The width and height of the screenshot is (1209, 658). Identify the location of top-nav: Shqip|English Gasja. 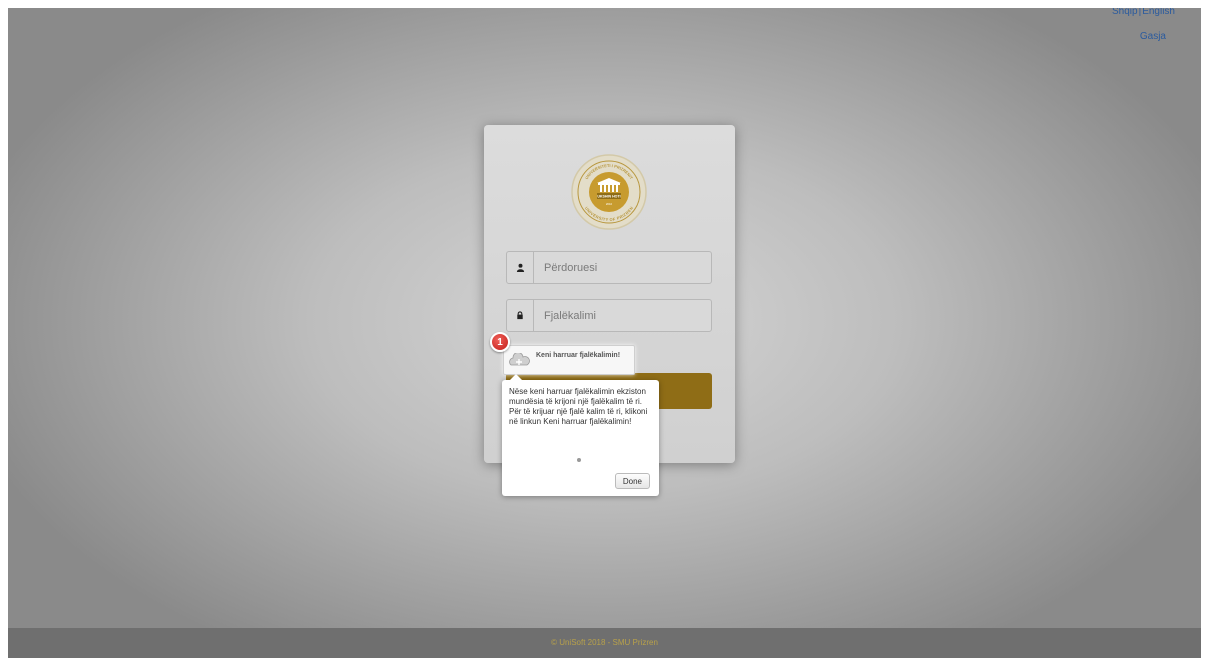
(1143, 25).